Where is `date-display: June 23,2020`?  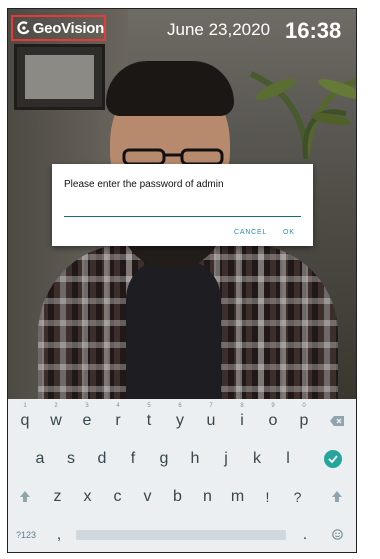 date-display: June 23,2020 is located at coordinates (219, 29).